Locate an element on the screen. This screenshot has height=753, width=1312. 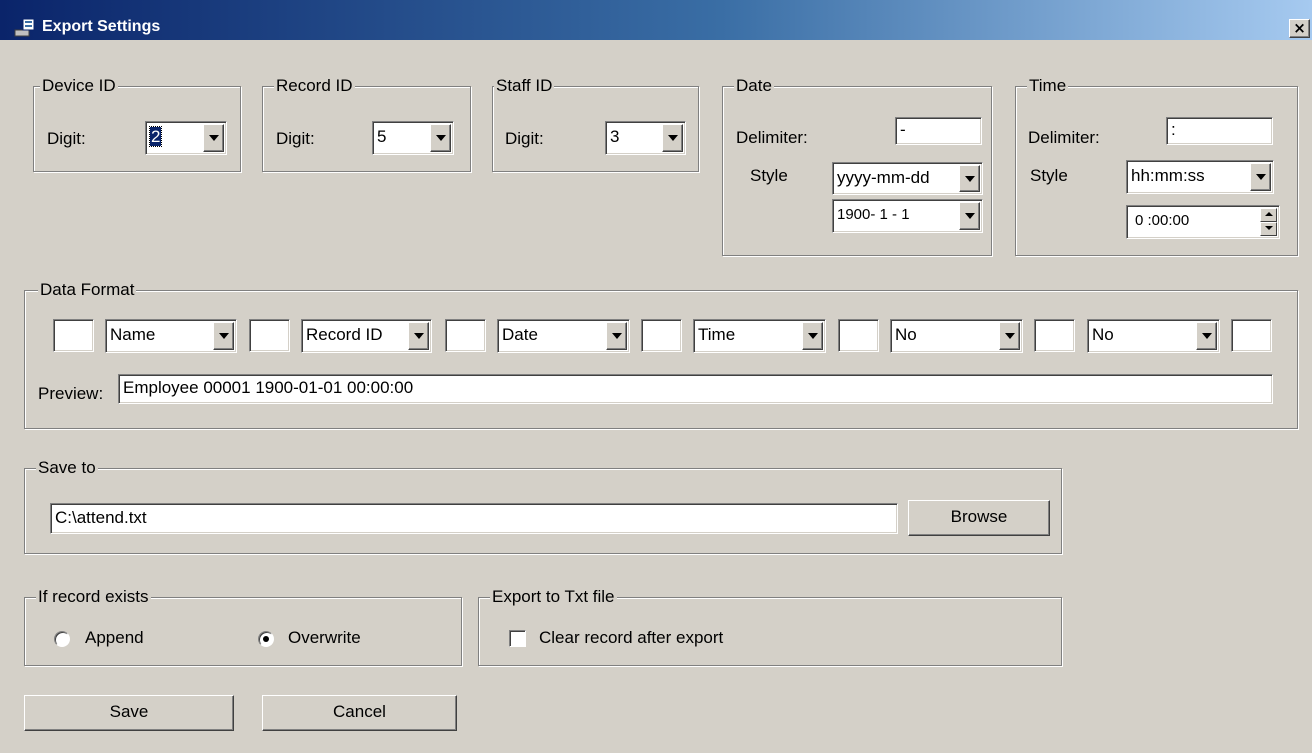
data-field-select-5: No is located at coordinates (956, 336).